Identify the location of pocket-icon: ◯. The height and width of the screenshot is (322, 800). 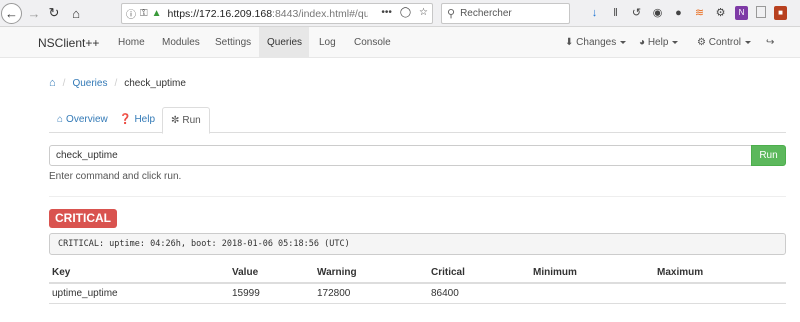
(405, 12).